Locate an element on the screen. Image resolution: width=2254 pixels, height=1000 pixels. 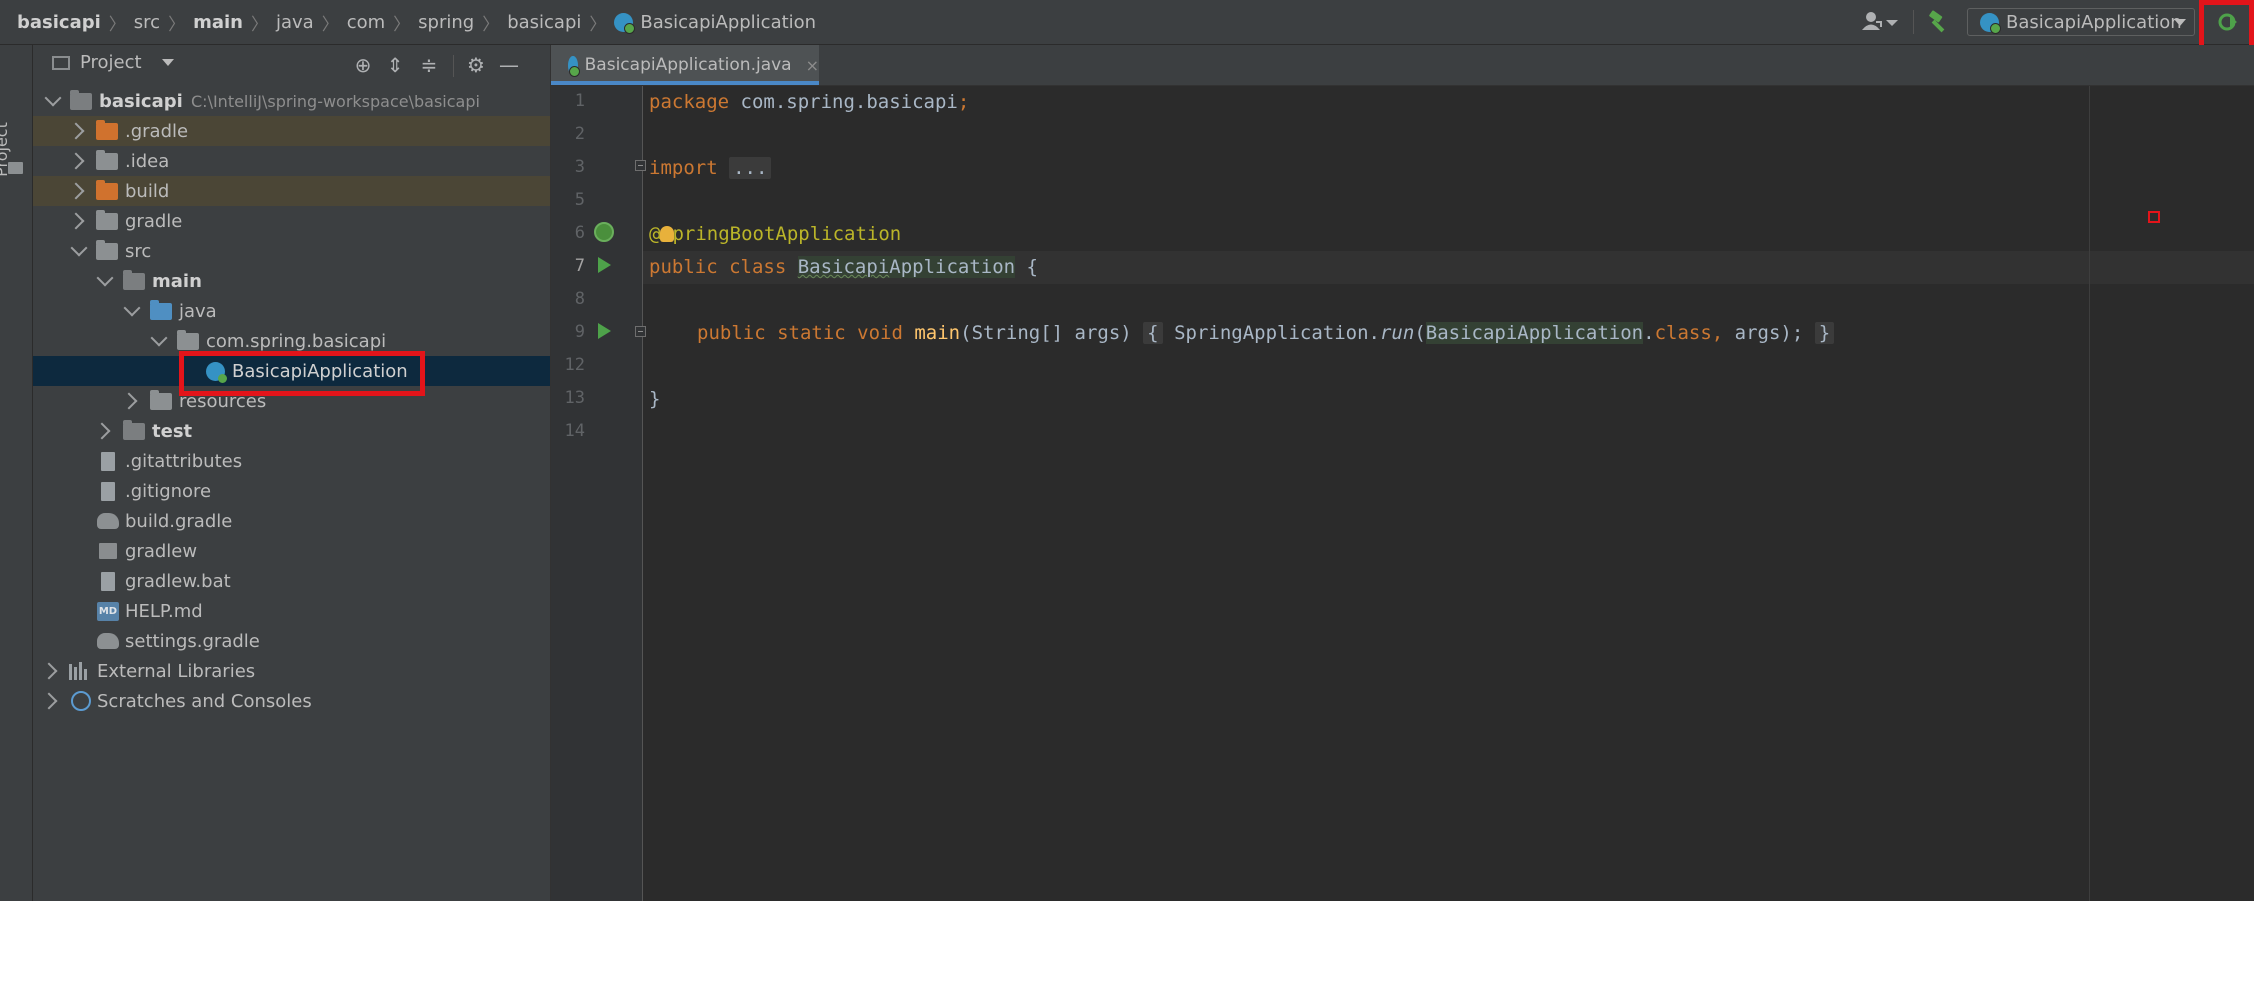
breadcrumb-spring: spring is located at coordinates (446, 22).